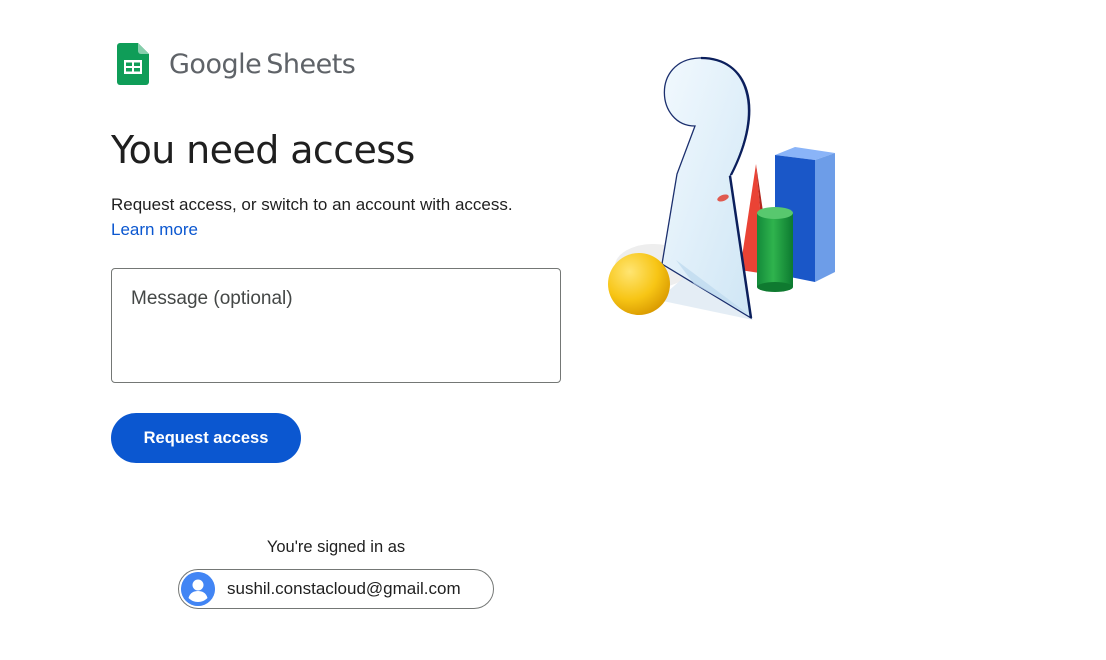 The width and height of the screenshot is (1106, 660). Describe the element at coordinates (198, 589) in the screenshot. I see `account-avatar-icon` at that location.